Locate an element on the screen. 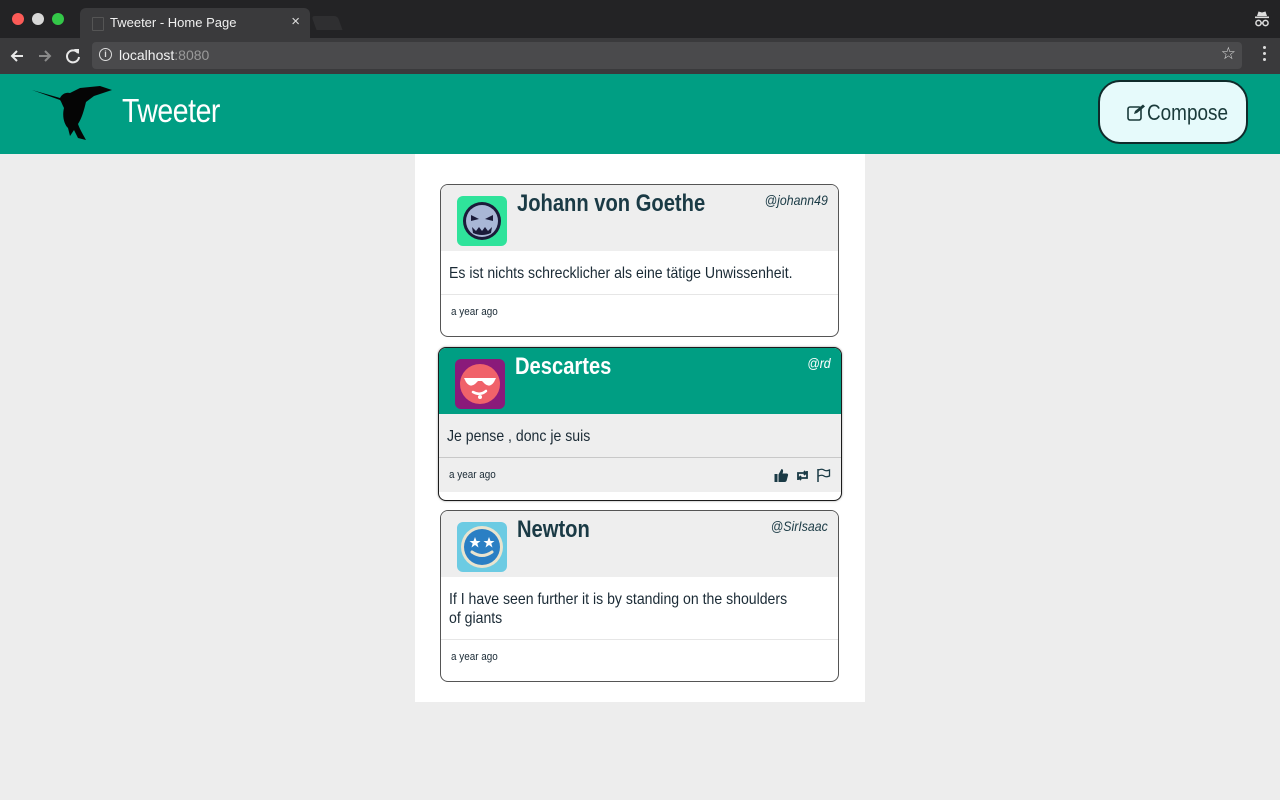 The image size is (1280, 800). reload-icon is located at coordinates (73, 56).